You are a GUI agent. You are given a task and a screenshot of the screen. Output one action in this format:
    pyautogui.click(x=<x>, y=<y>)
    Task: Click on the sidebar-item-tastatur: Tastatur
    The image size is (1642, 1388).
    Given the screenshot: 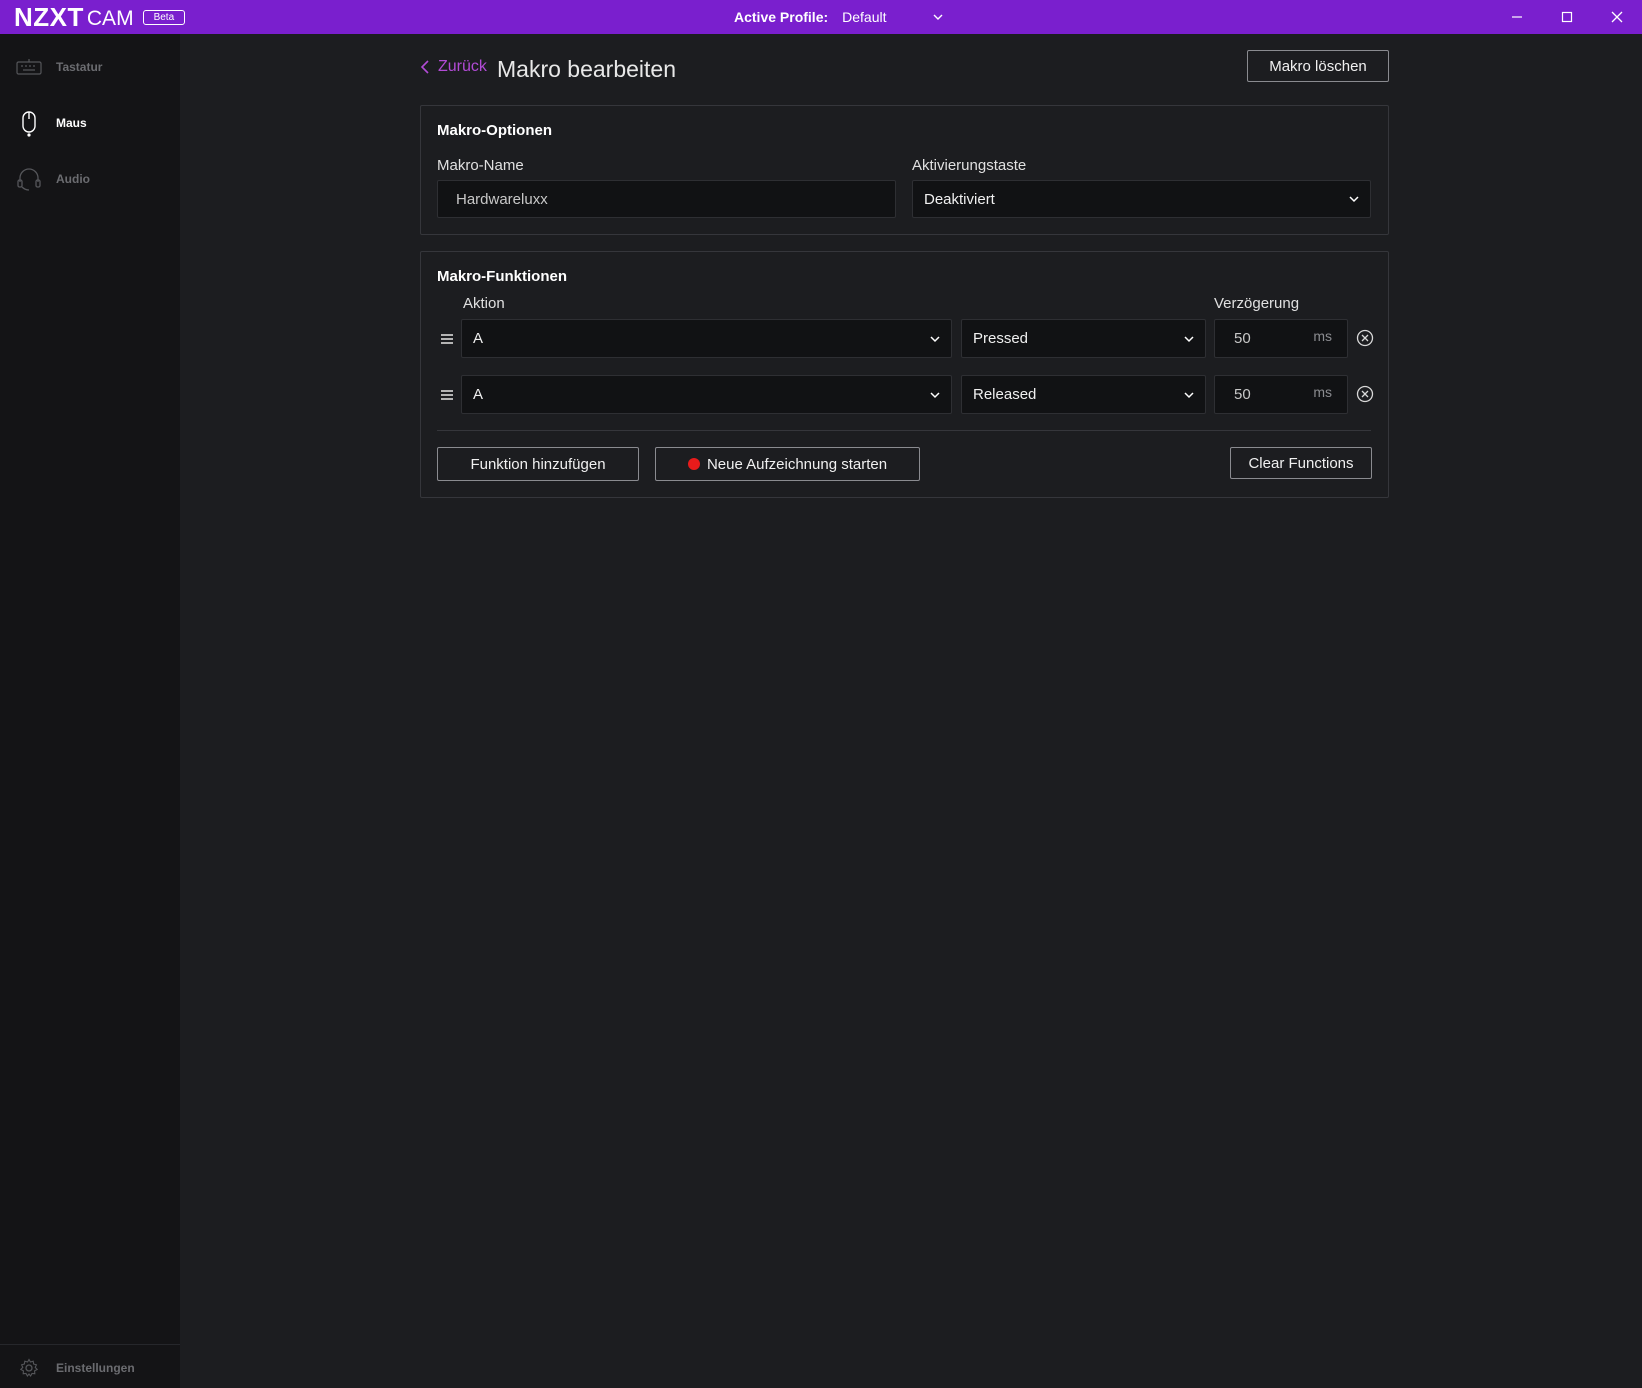 What is the action you would take?
    pyautogui.click(x=90, y=67)
    